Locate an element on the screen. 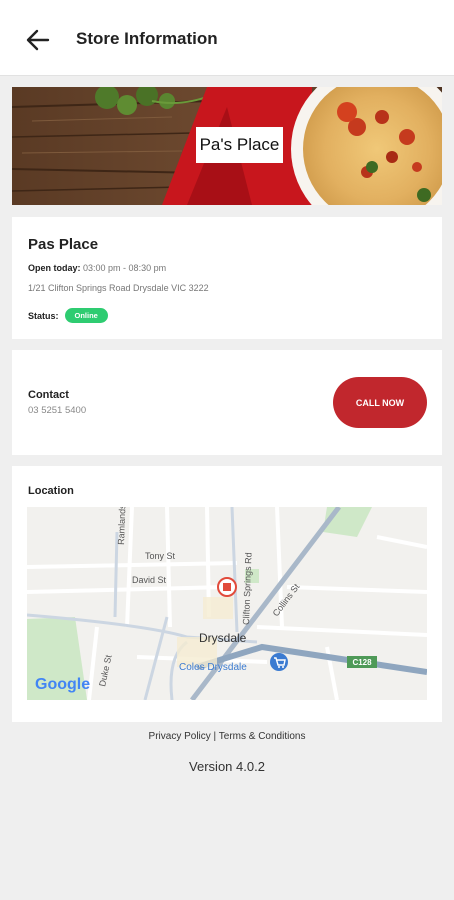 The image size is (454, 900). app-bar: Store Information is located at coordinates (227, 38).